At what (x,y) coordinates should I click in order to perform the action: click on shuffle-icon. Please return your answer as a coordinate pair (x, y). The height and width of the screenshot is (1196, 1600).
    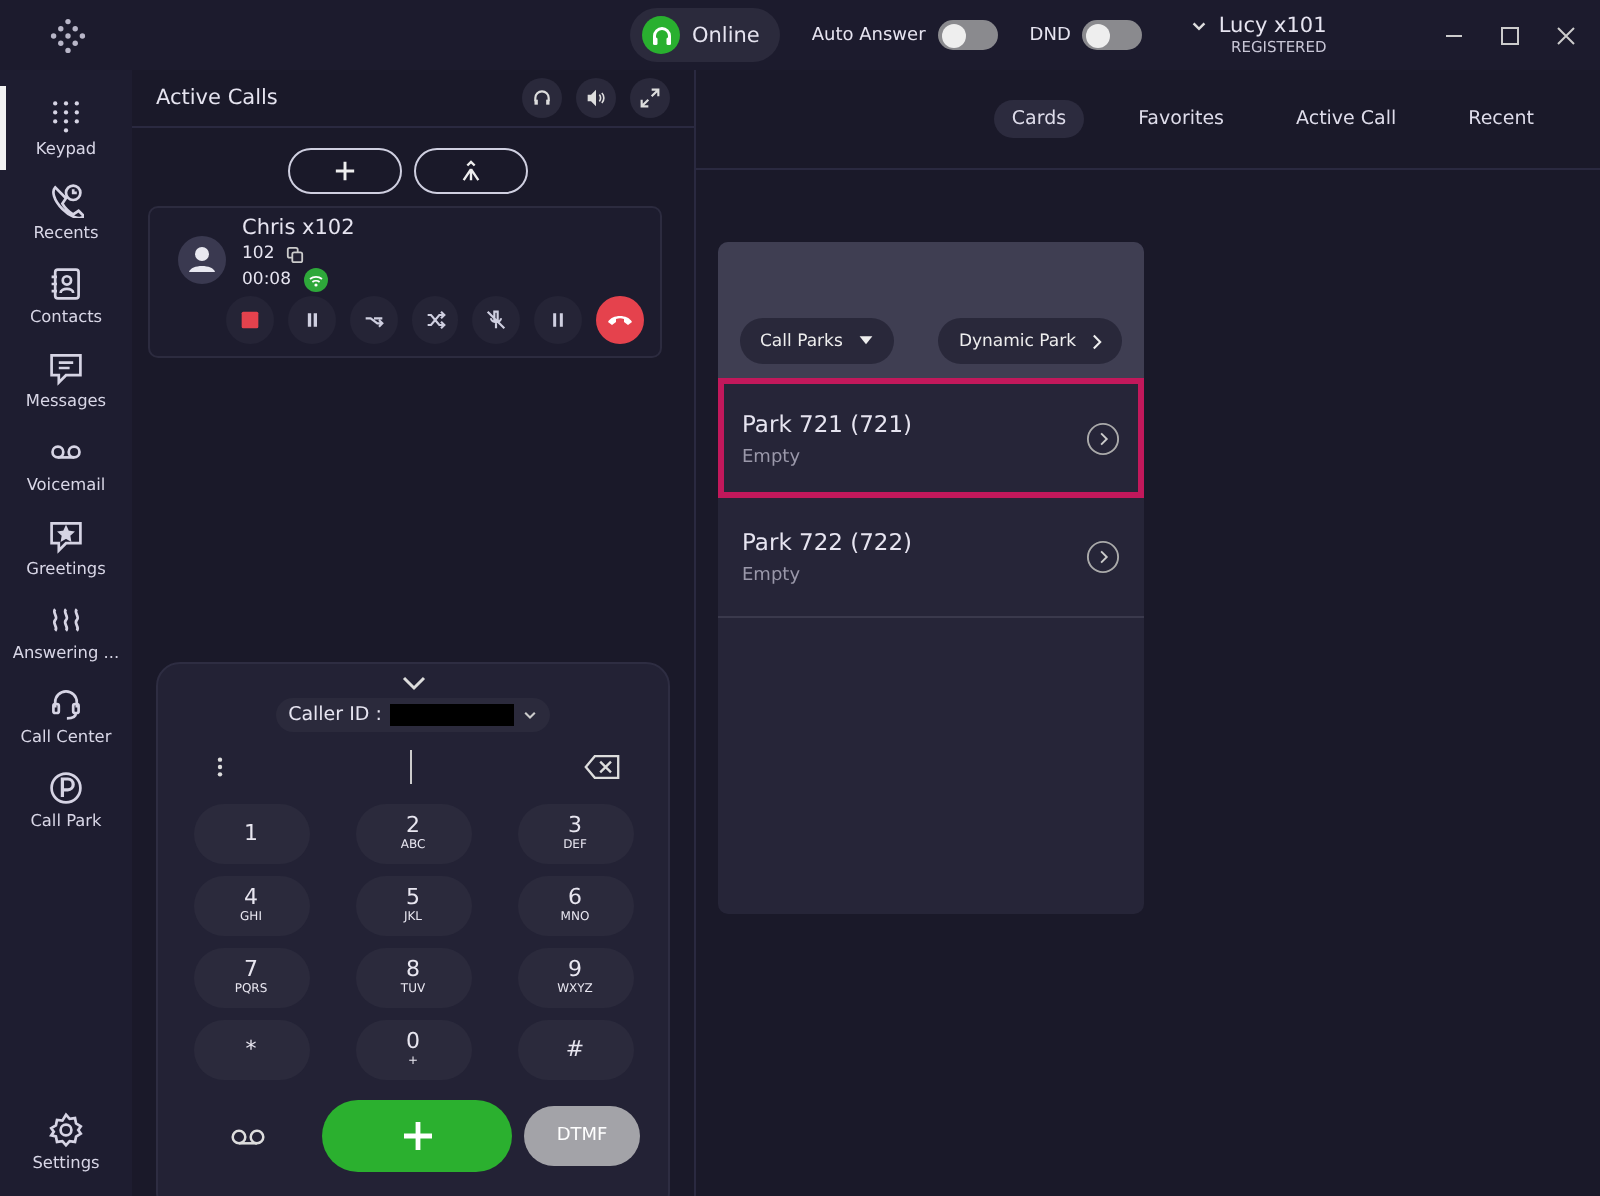
    Looking at the image, I should click on (435, 320).